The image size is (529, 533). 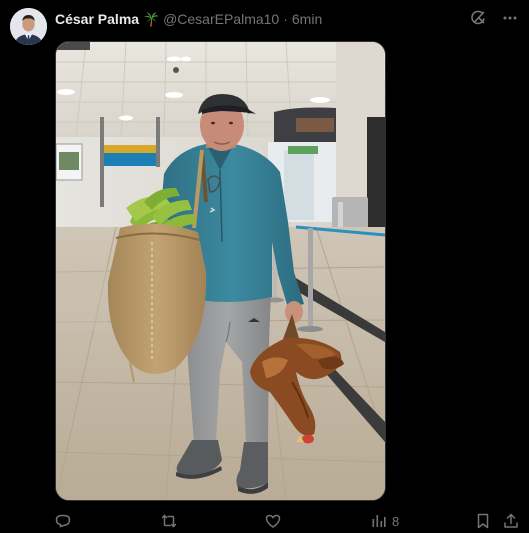 What do you see at coordinates (28, 26) in the screenshot?
I see `avatar` at bounding box center [28, 26].